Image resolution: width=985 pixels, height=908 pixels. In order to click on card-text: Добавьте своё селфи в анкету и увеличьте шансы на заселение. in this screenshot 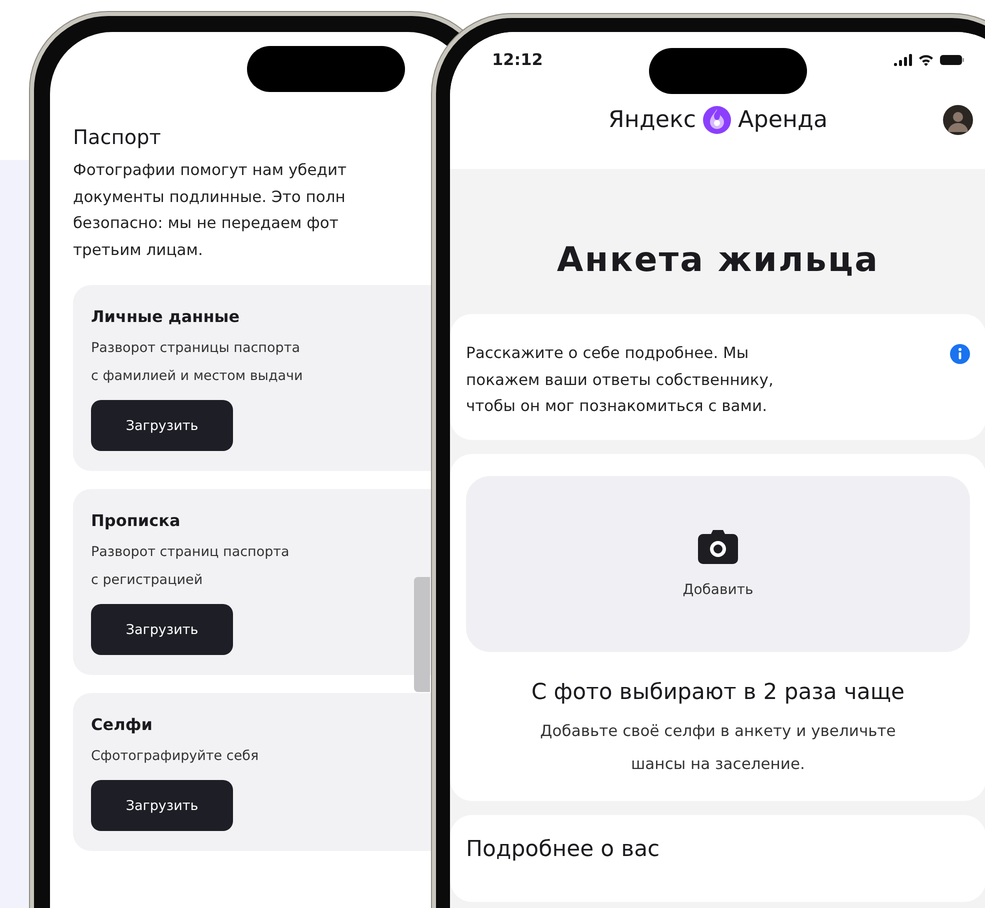, I will do `click(718, 747)`.